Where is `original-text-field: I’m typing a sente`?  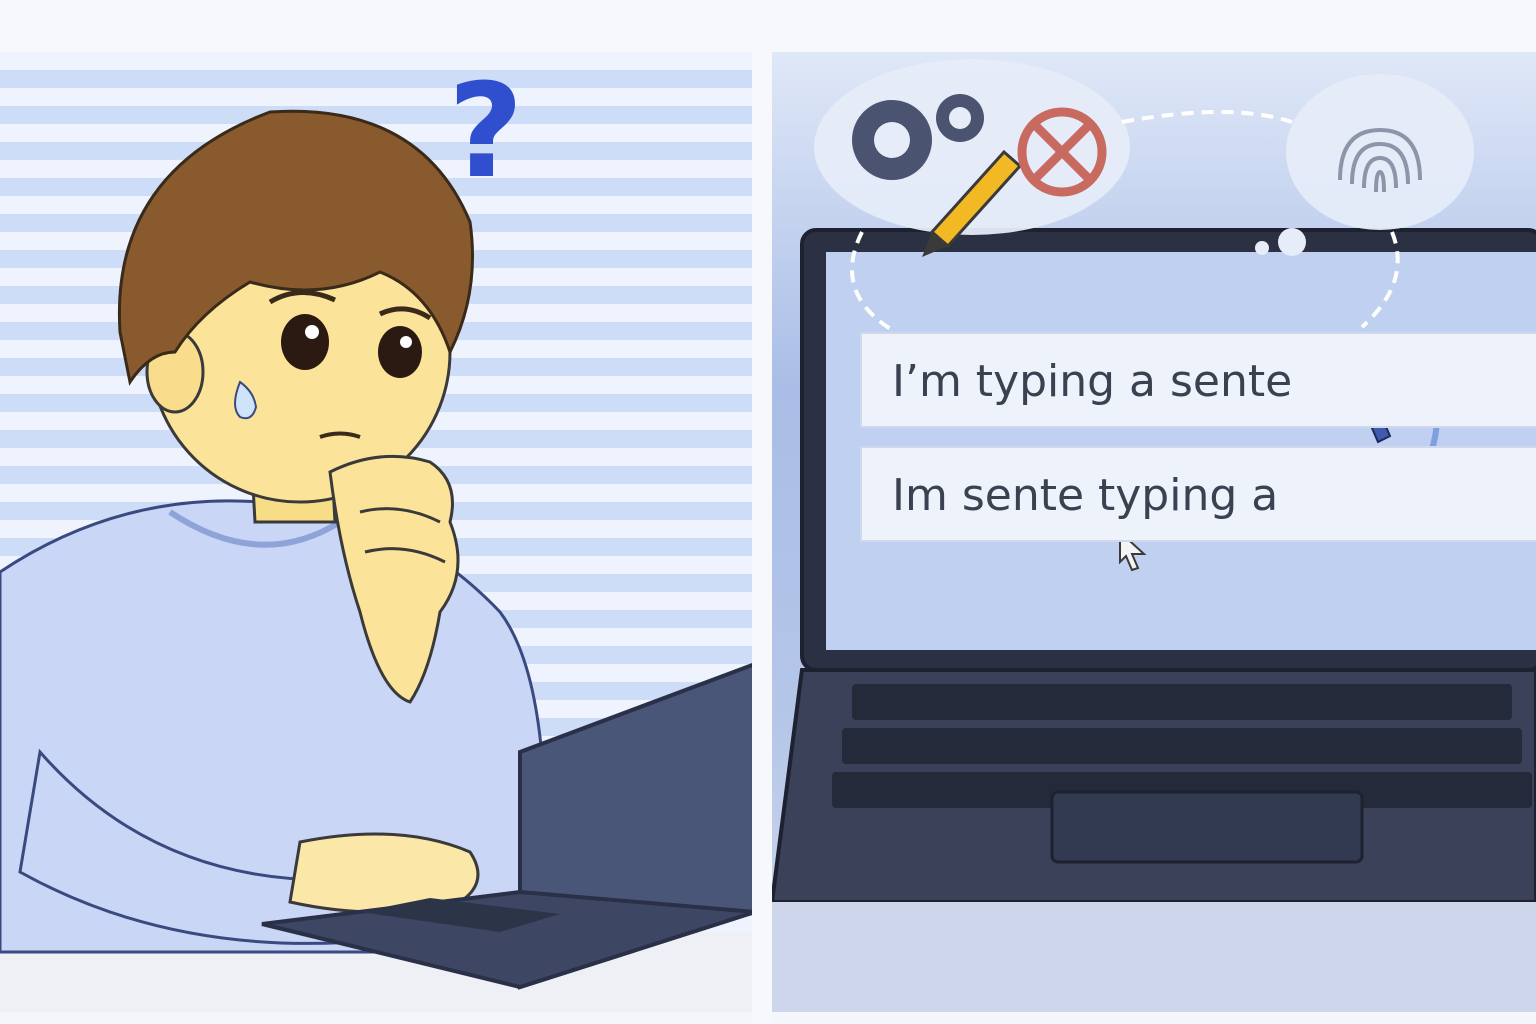 original-text-field: I’m typing a sente is located at coordinates (1198, 380).